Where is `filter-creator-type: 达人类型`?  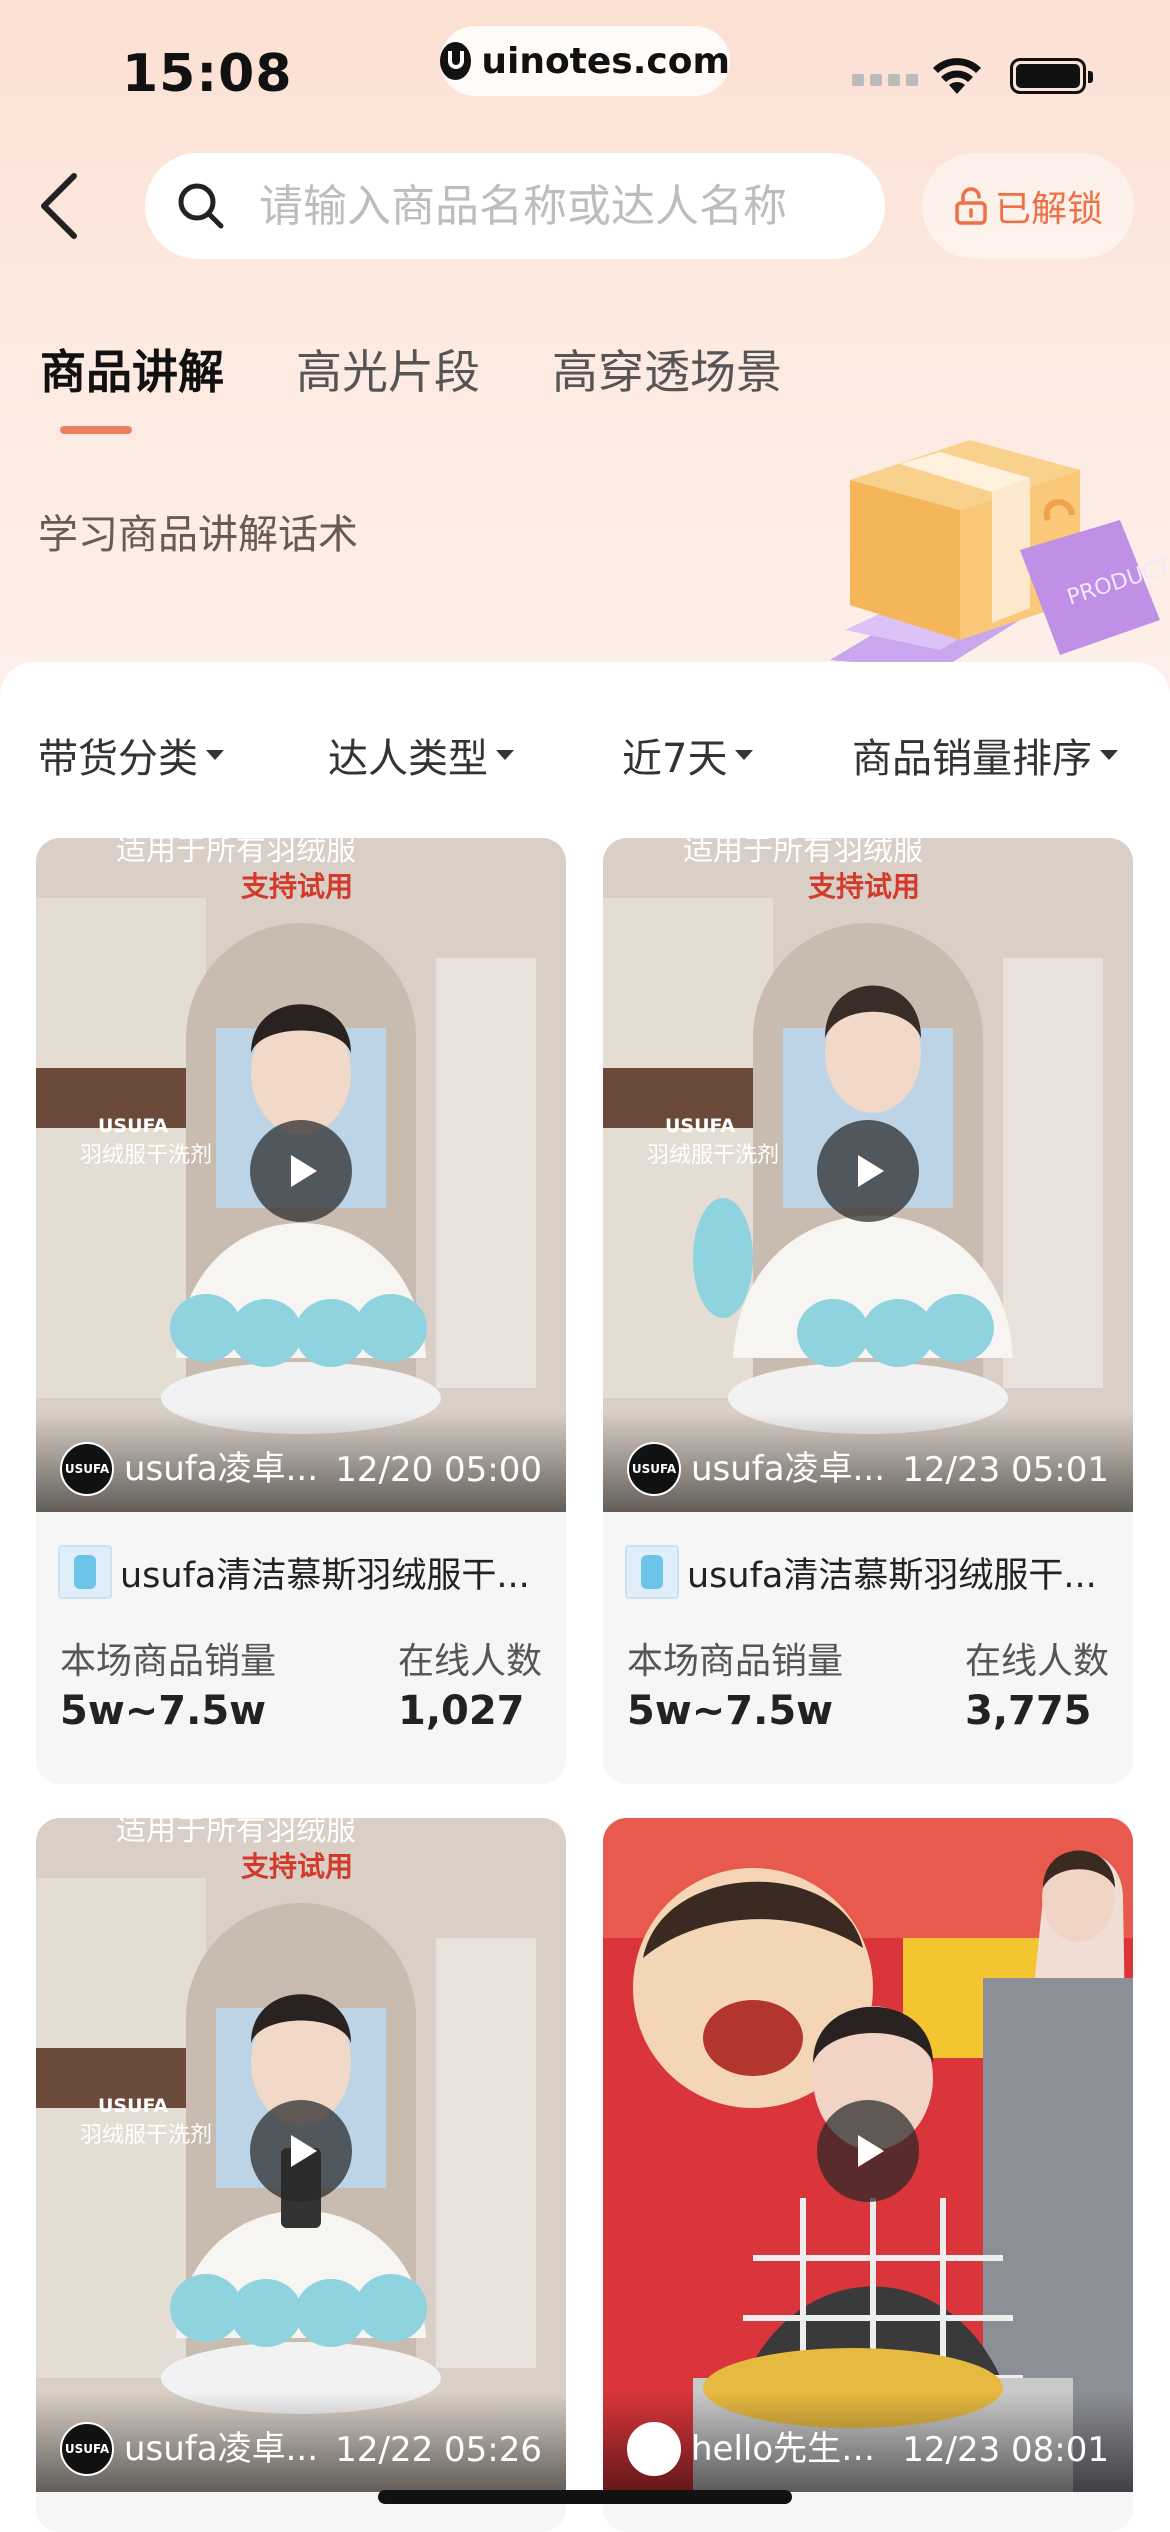 filter-creator-type: 达人类型 is located at coordinates (421, 755).